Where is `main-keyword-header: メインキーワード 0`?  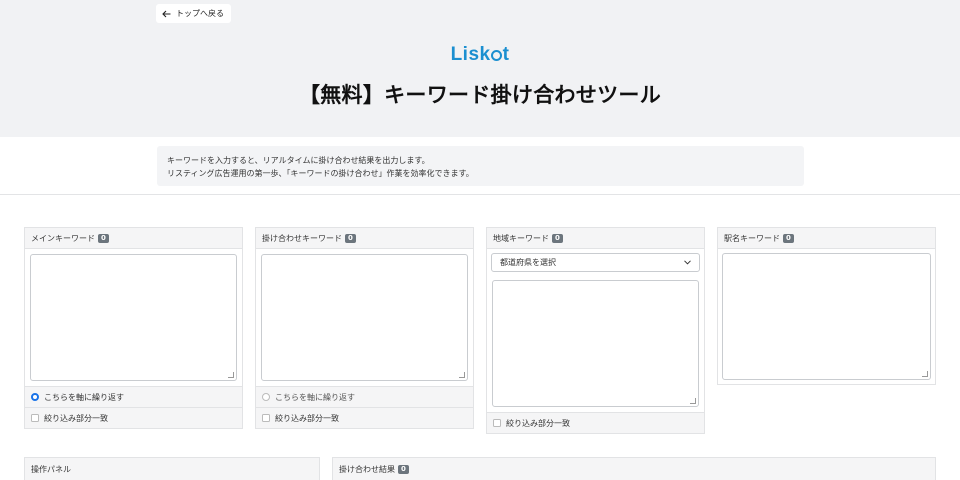 main-keyword-header: メインキーワード 0 is located at coordinates (133, 238).